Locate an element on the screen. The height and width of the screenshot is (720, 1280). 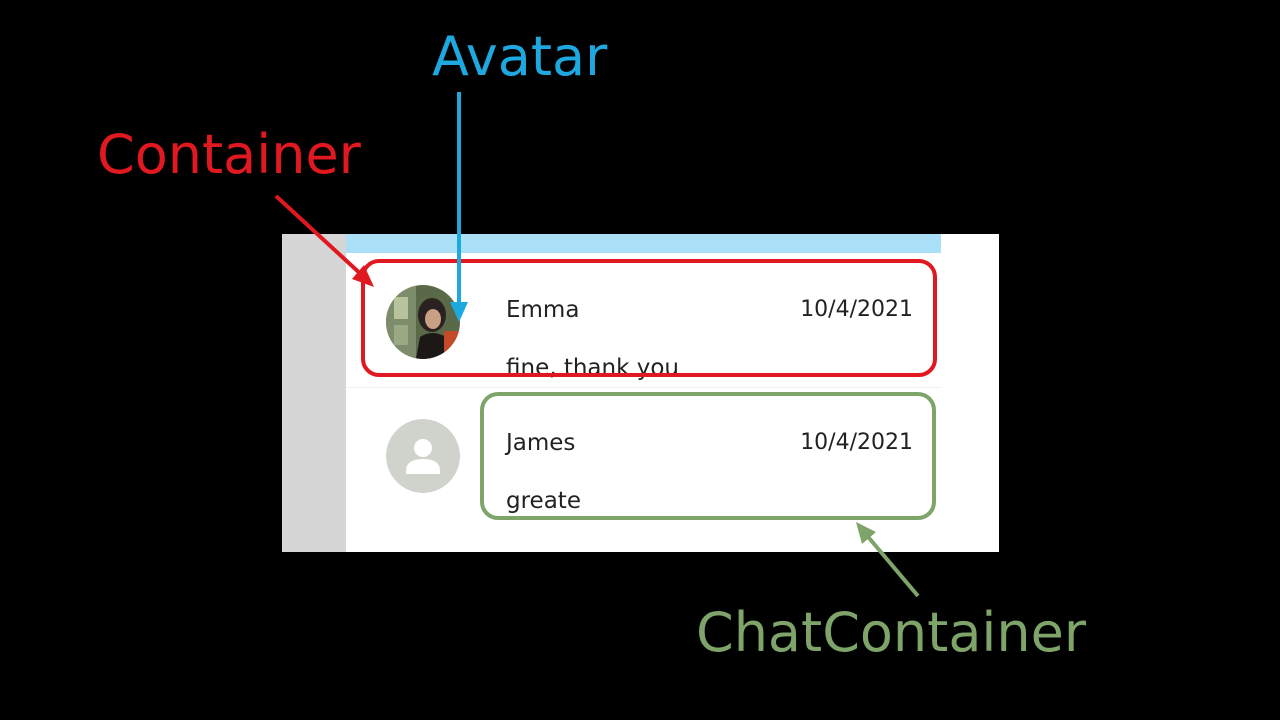
container-highlight-box is located at coordinates (649, 318).